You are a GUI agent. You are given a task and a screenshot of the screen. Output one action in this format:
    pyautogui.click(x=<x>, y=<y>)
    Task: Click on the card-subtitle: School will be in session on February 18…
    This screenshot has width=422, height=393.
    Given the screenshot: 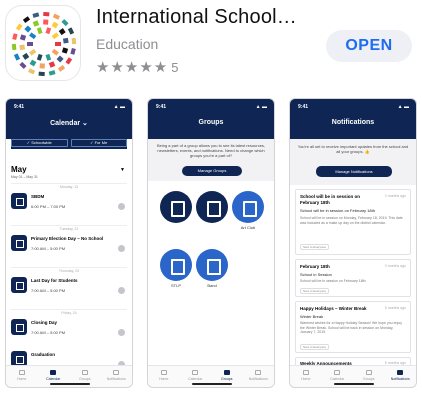 What is the action you would take?
    pyautogui.click(x=337, y=210)
    